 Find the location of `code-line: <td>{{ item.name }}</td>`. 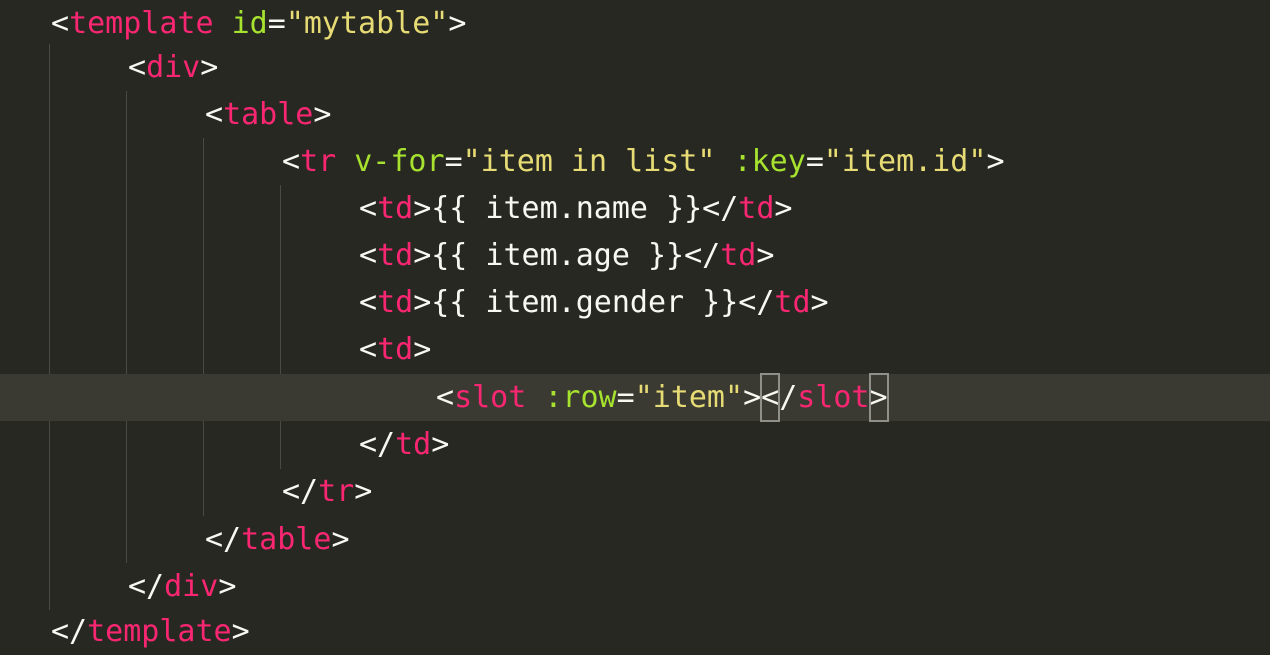

code-line: <td>{{ item.name }}</td> is located at coordinates (635, 208).